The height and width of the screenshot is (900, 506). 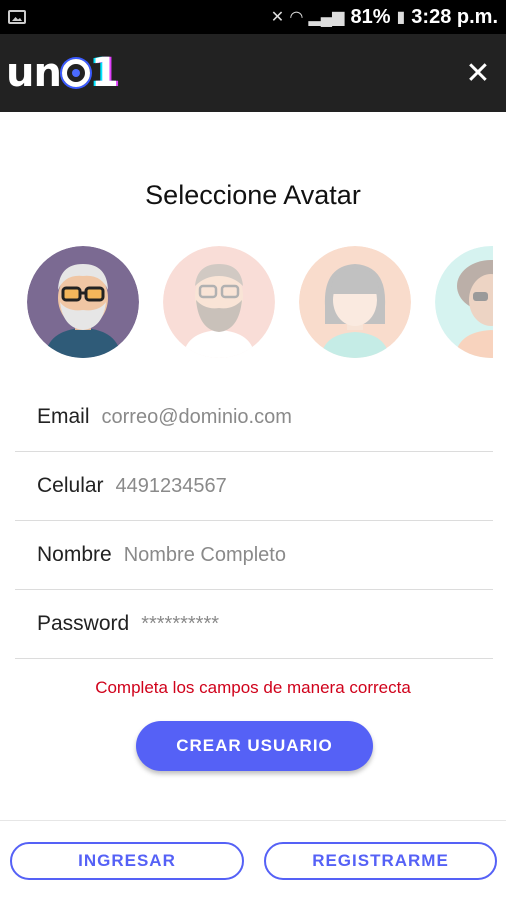 What do you see at coordinates (253, 17) in the screenshot?
I see `status-bar: ✕ ◠ ▂▄▆ 81% ▮ 3:28 p.m.` at bounding box center [253, 17].